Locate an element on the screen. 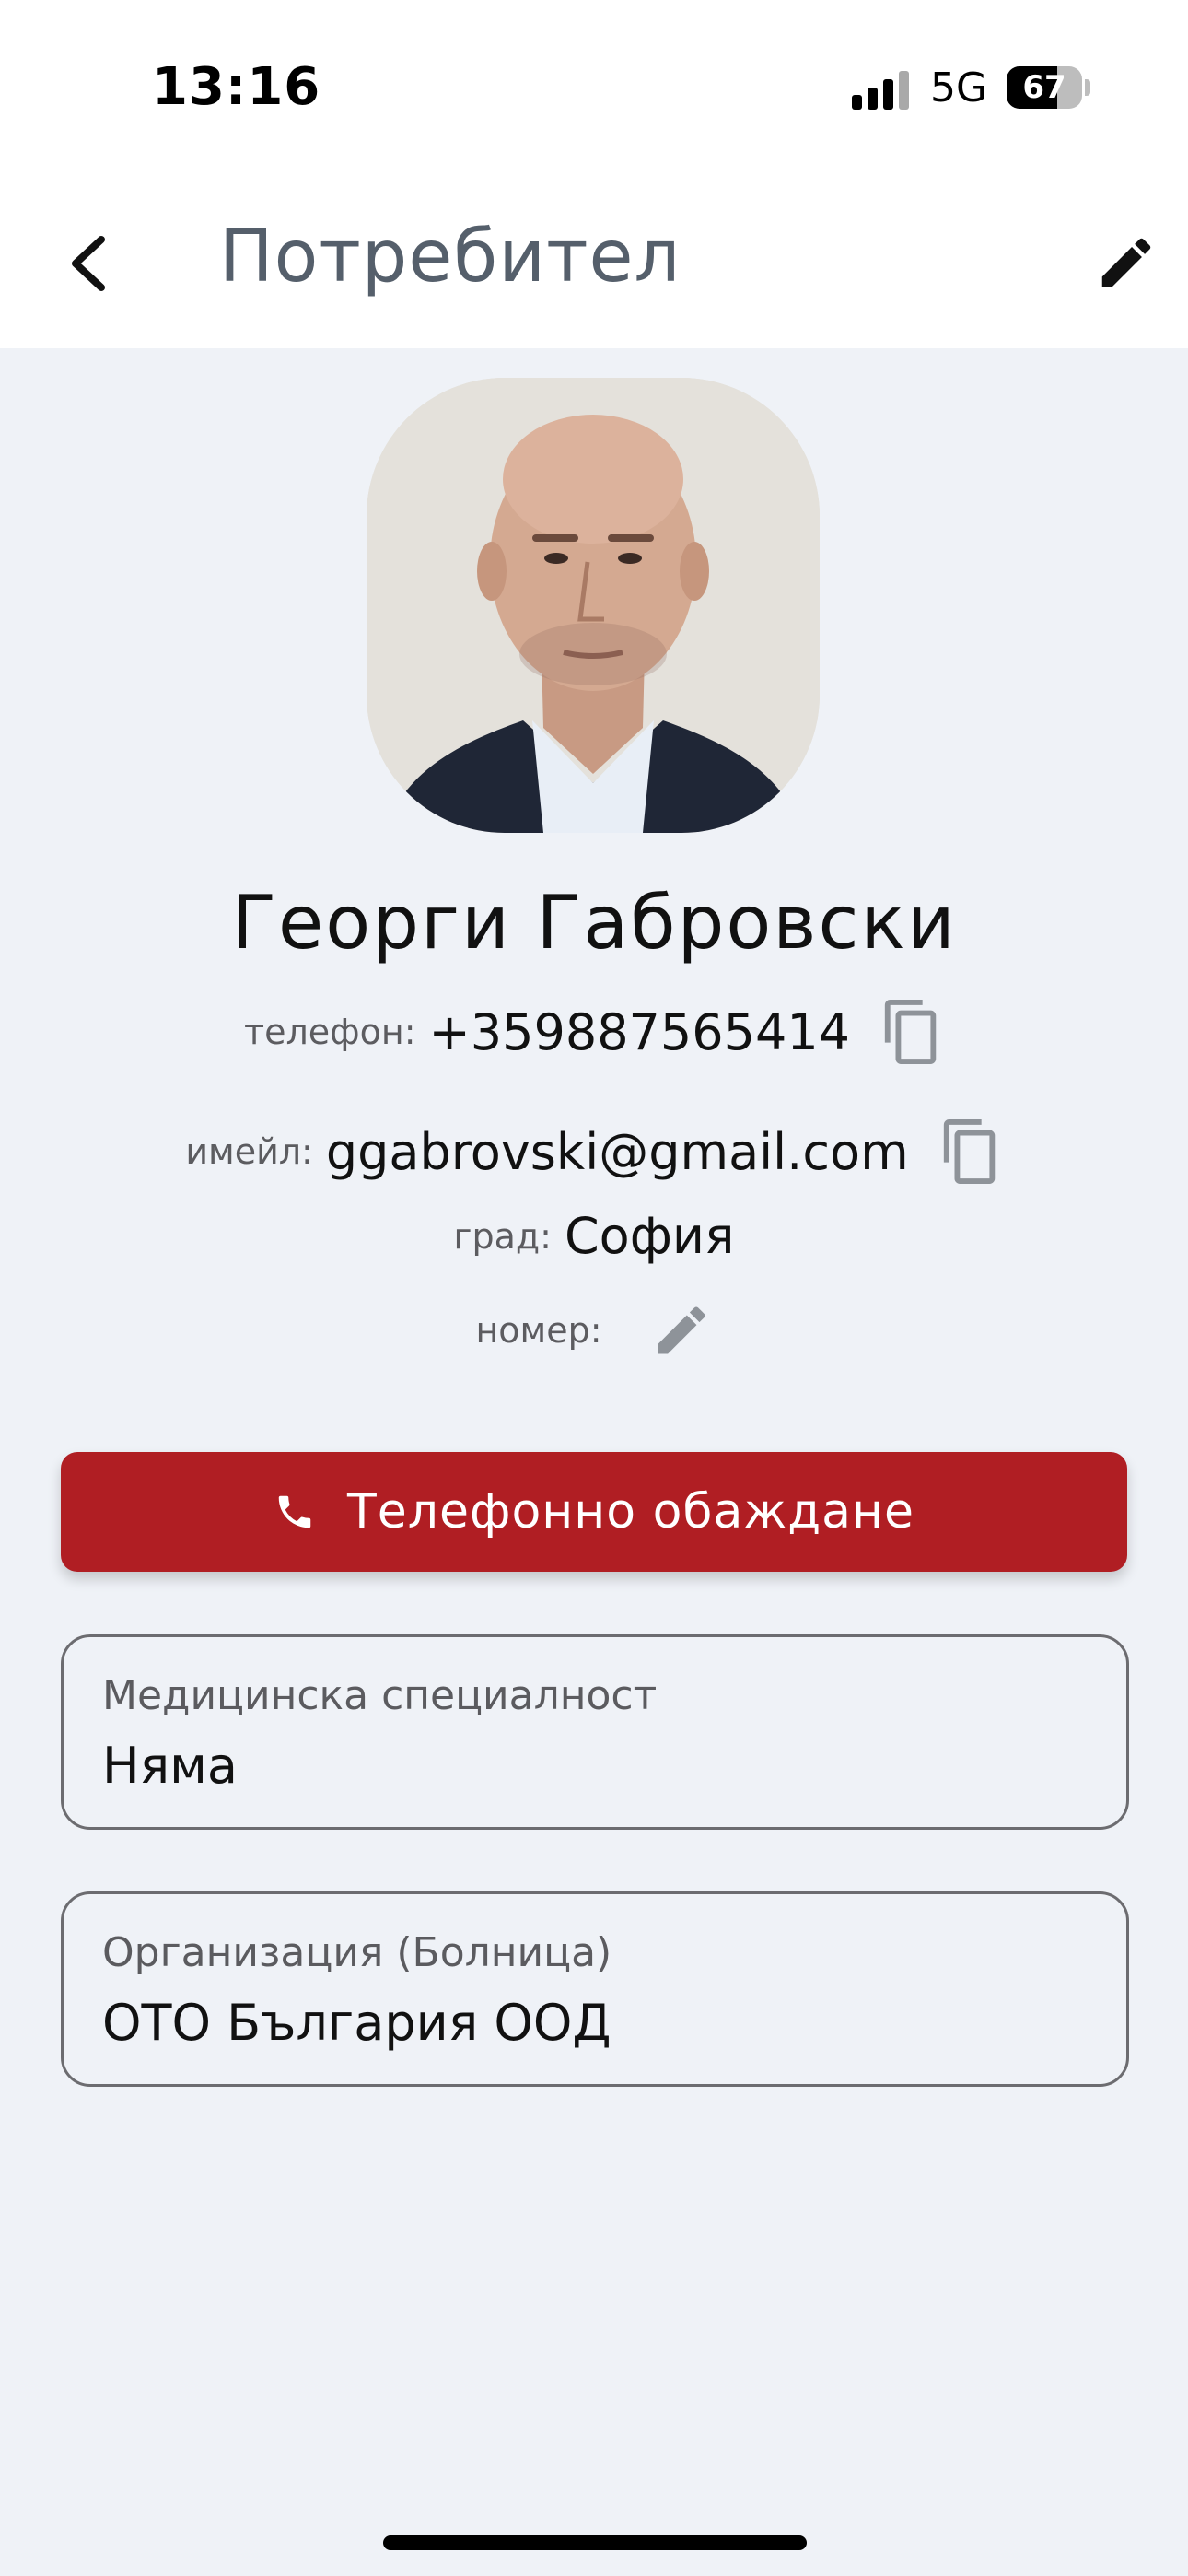  edit-number-button is located at coordinates (681, 1330).